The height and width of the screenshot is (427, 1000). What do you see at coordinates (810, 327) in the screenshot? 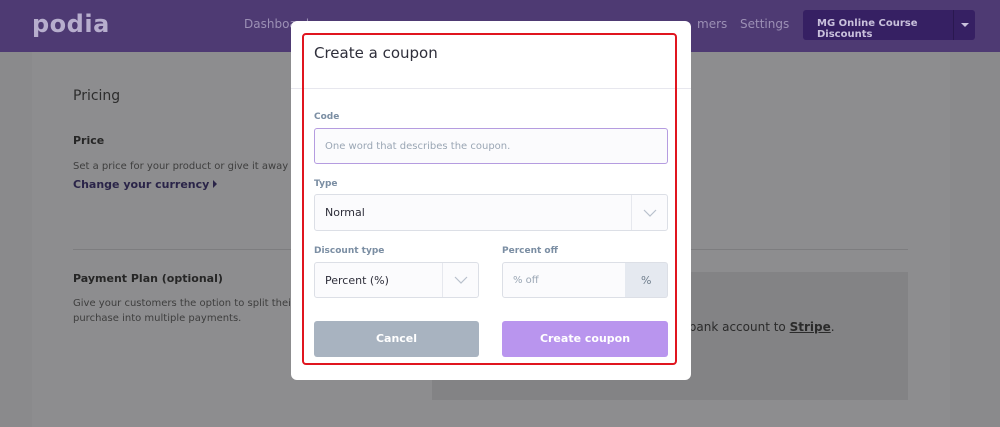
I see `stripe-link: Stripe` at bounding box center [810, 327].